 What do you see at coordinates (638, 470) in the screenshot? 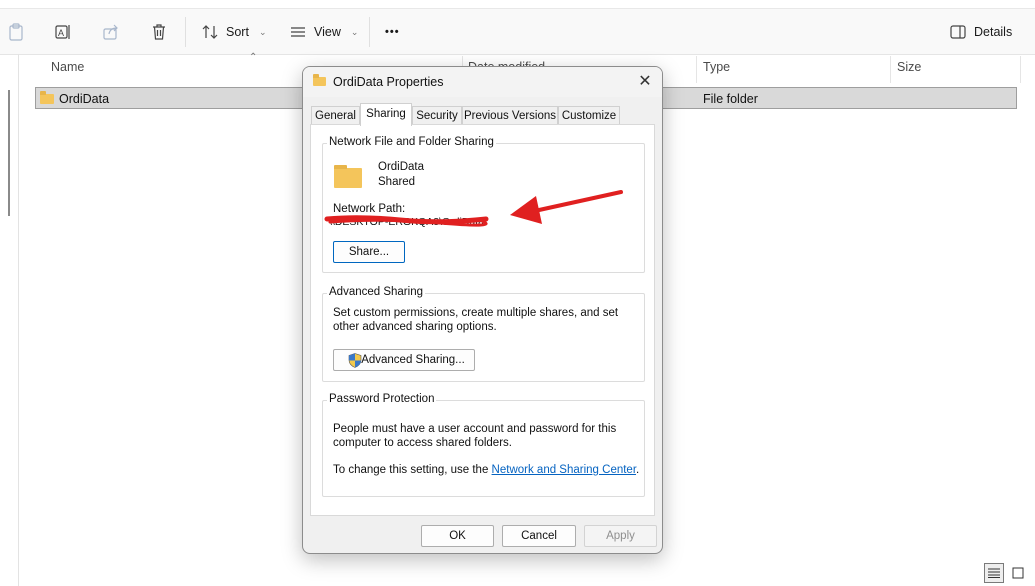
I see `instruction-suffix: .` at bounding box center [638, 470].